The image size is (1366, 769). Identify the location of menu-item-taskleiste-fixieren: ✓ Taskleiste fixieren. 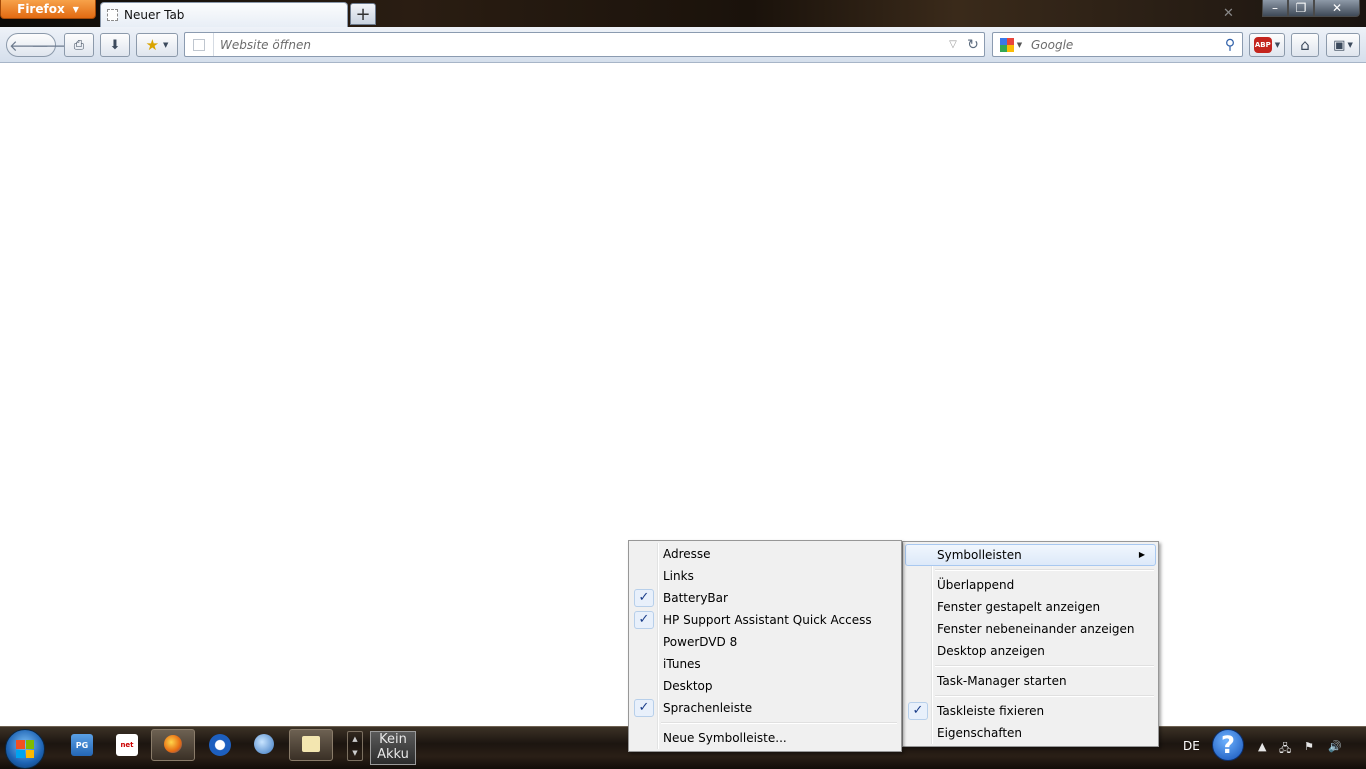
(1030, 711).